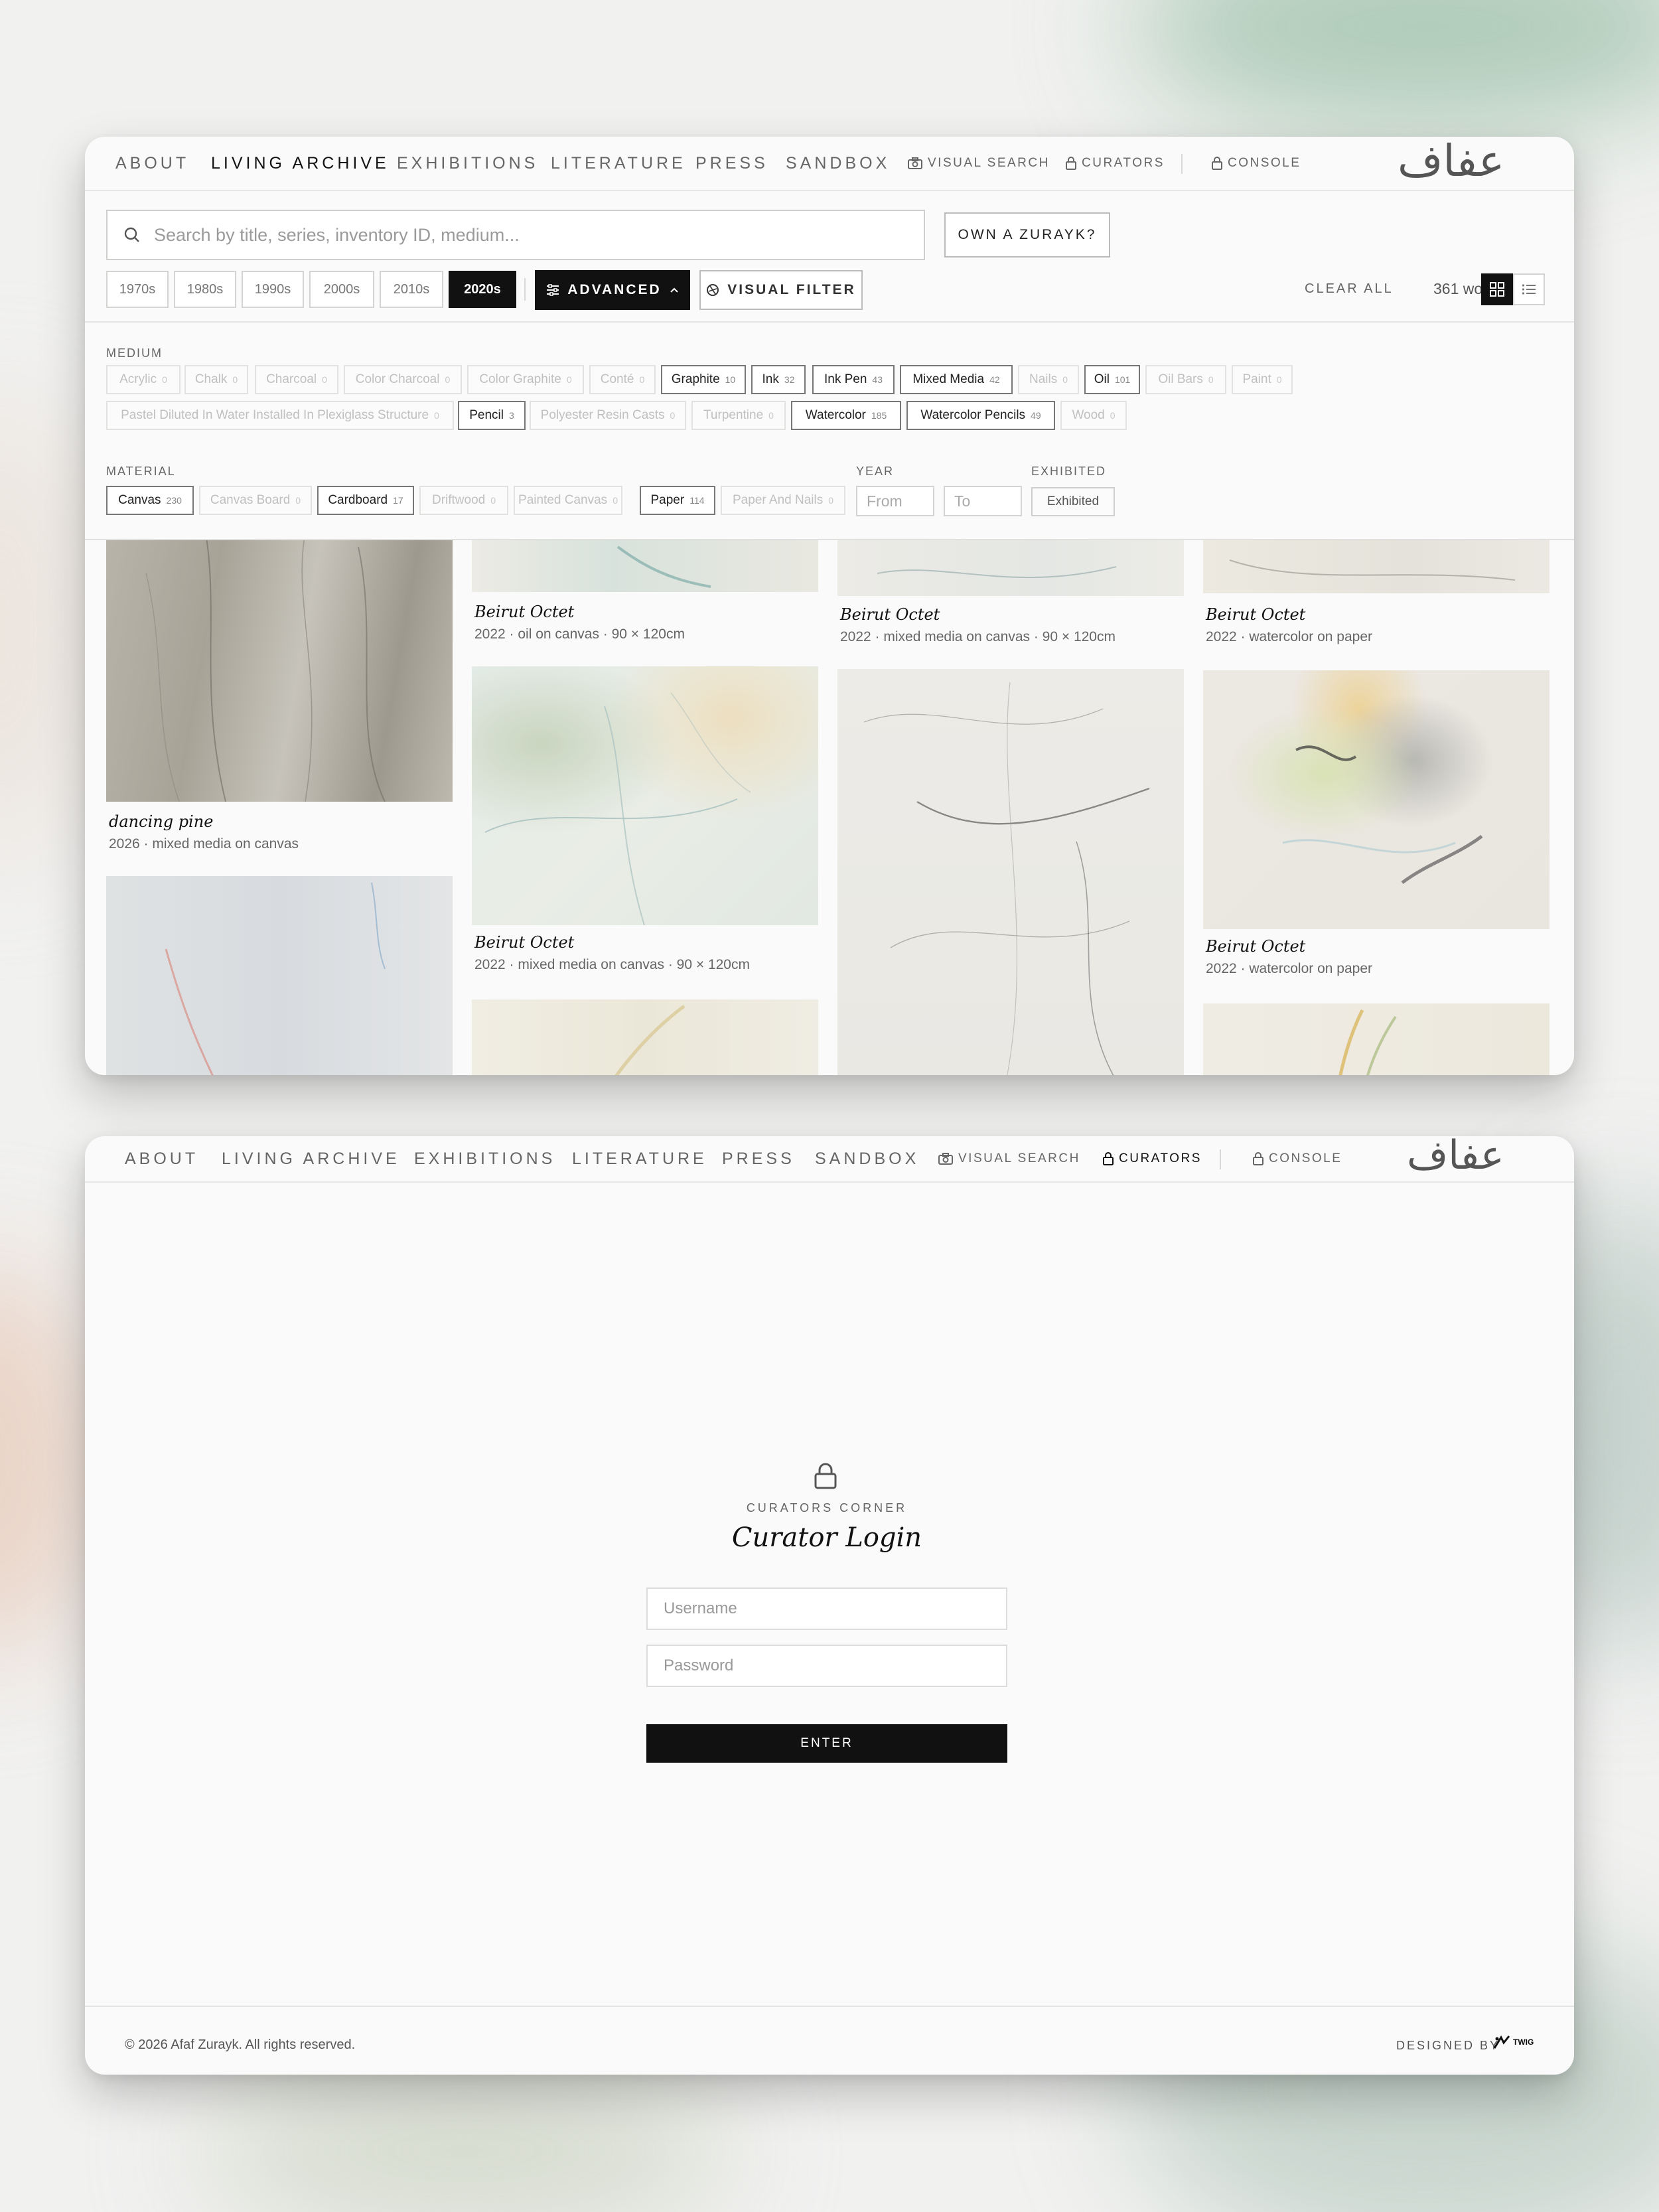 Image resolution: width=1659 pixels, height=2212 pixels. I want to click on artwork-title: dancing pine, so click(161, 822).